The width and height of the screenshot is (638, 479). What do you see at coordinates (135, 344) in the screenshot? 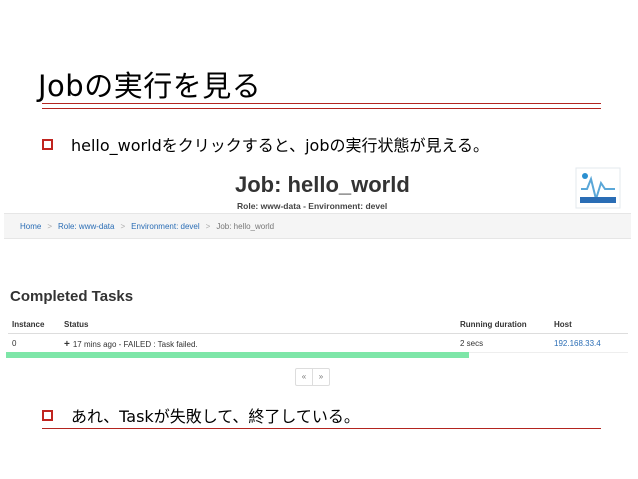
I see `status-text: 17 mins ago - FAILED : Task failed.` at bounding box center [135, 344].